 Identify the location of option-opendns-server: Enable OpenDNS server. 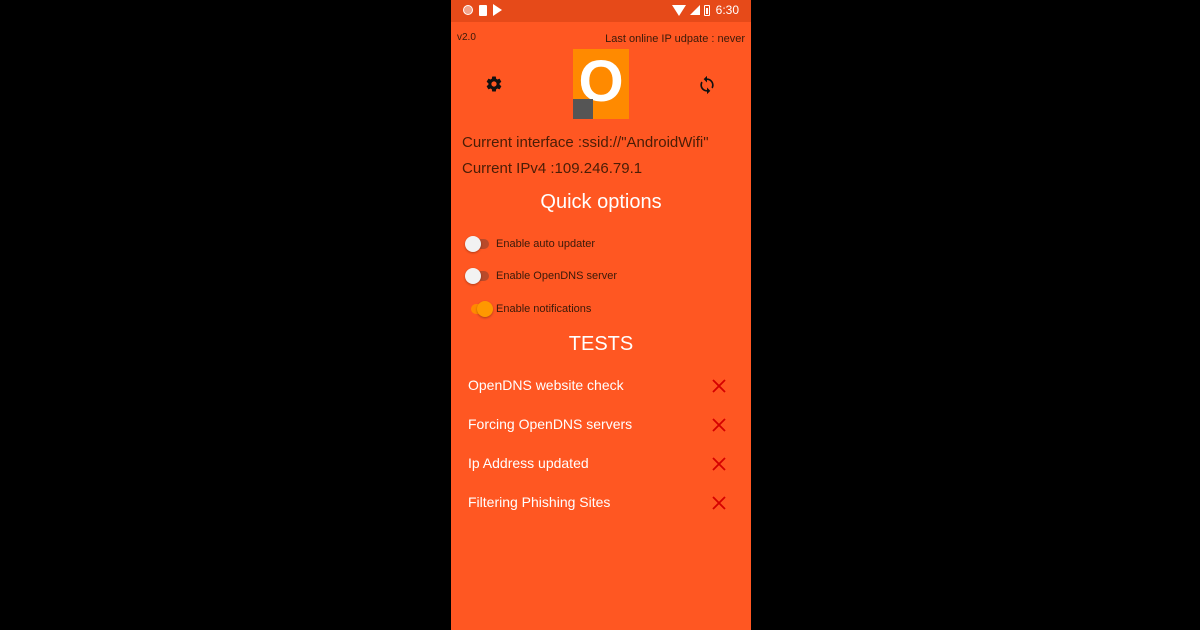
(541, 276).